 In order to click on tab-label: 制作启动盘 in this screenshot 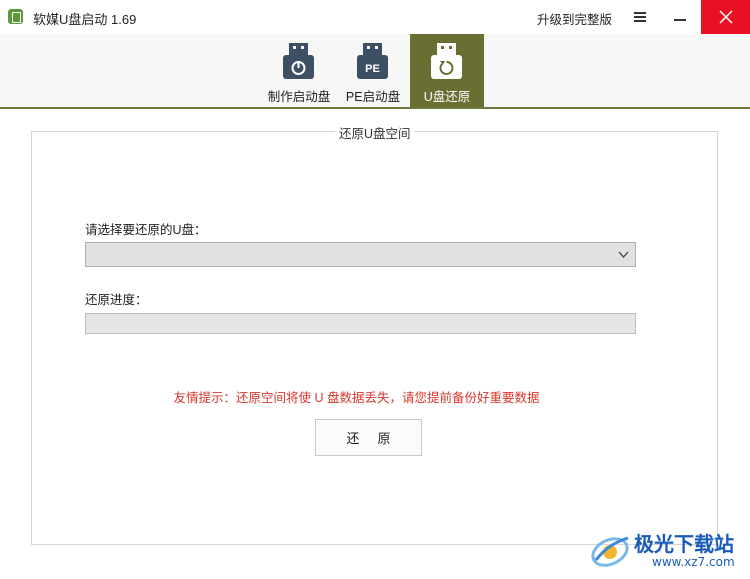, I will do `click(299, 97)`.